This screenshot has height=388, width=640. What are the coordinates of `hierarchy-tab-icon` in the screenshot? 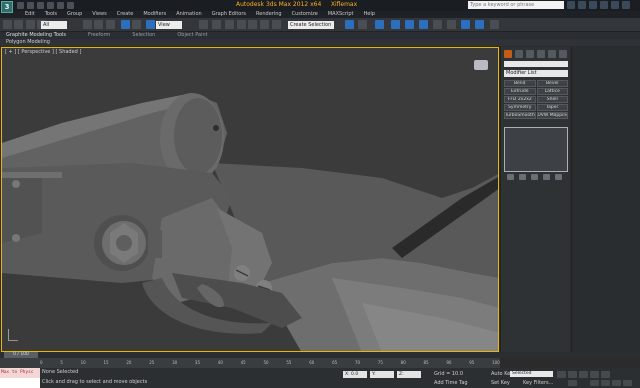 It's located at (530, 54).